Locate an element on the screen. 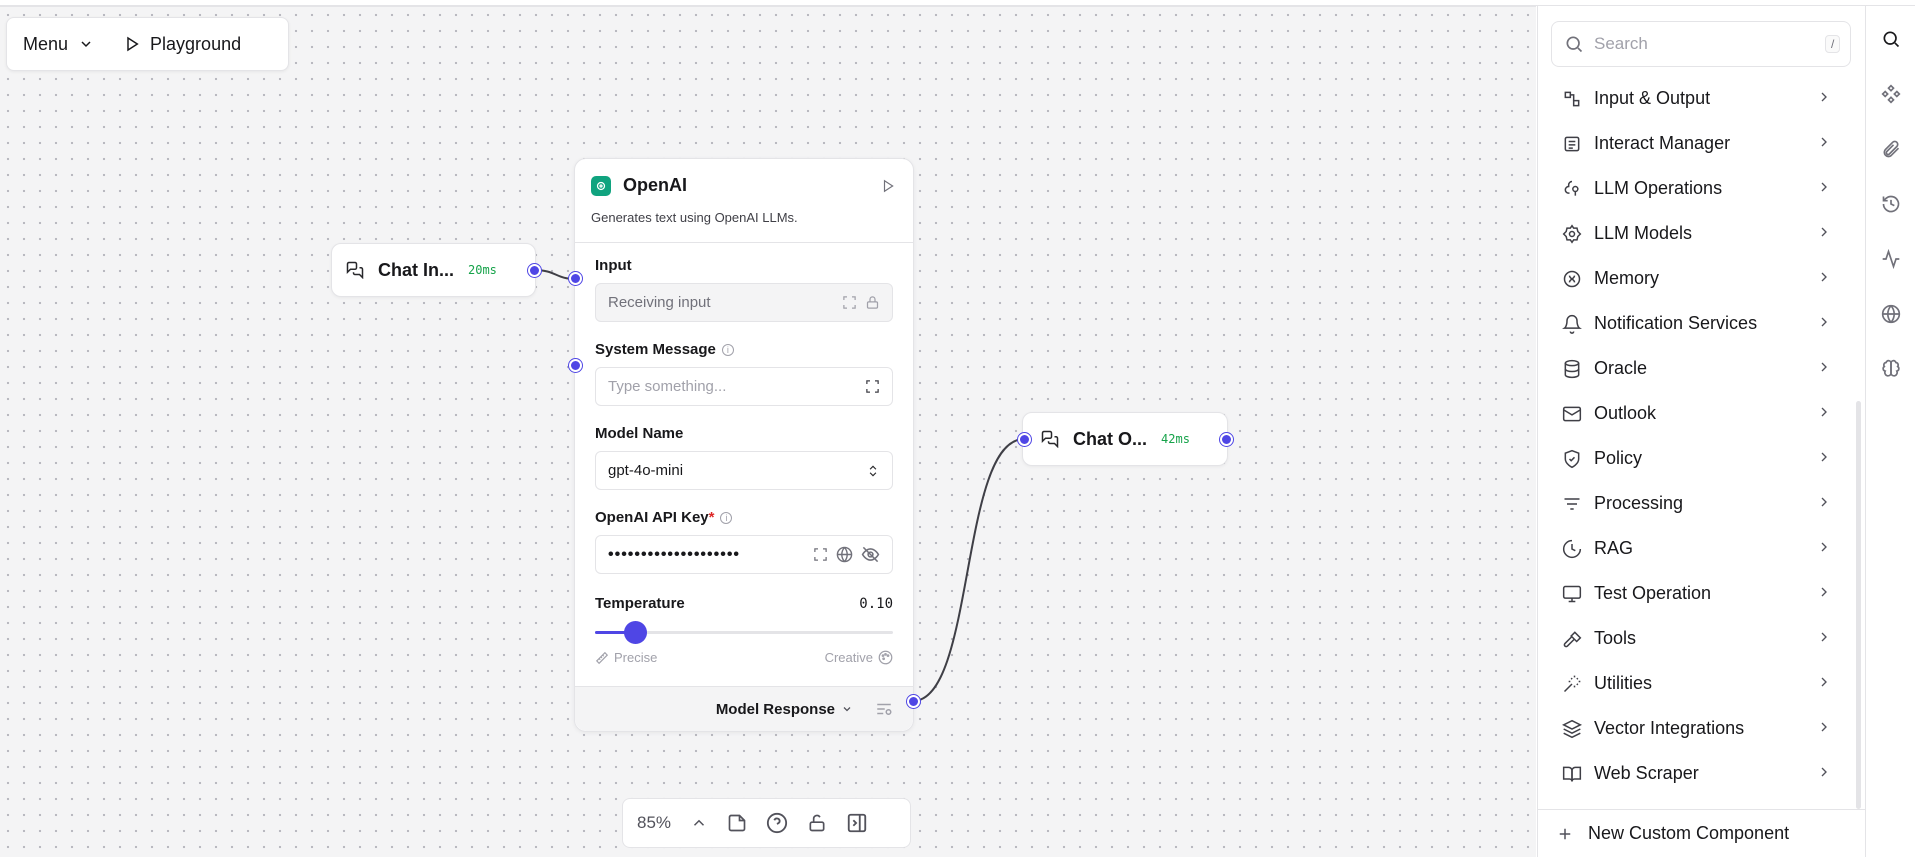 The width and height of the screenshot is (1915, 857). chat-input-output-handle is located at coordinates (534, 270).